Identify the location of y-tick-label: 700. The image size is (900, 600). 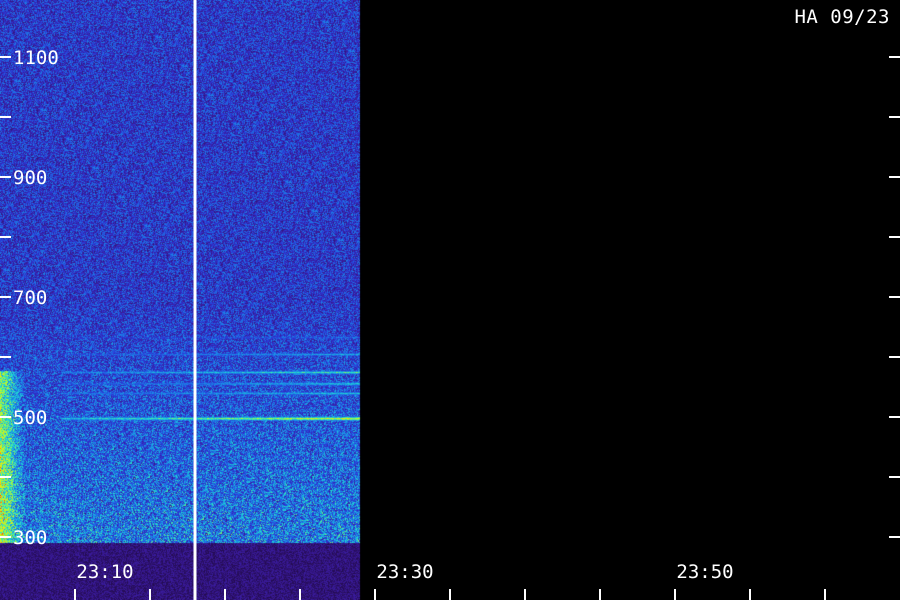
(30, 298).